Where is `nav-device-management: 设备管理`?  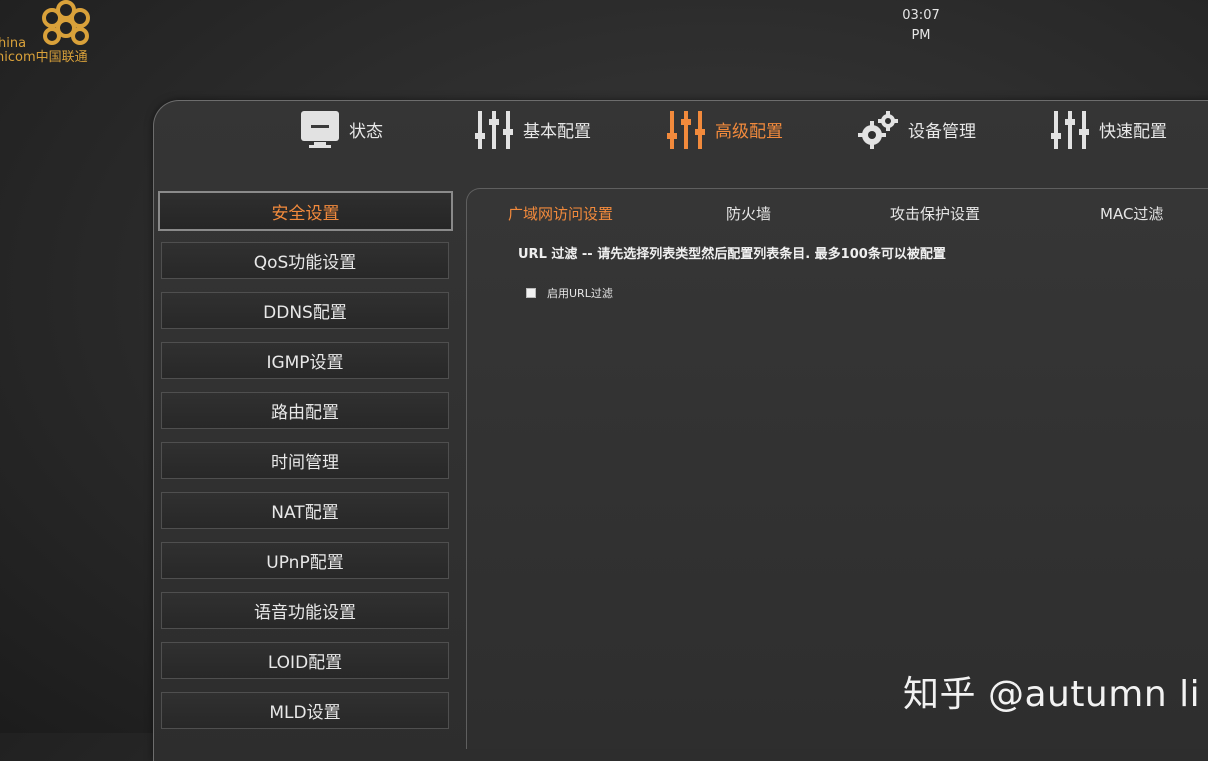 nav-device-management: 设备管理 is located at coordinates (916, 129).